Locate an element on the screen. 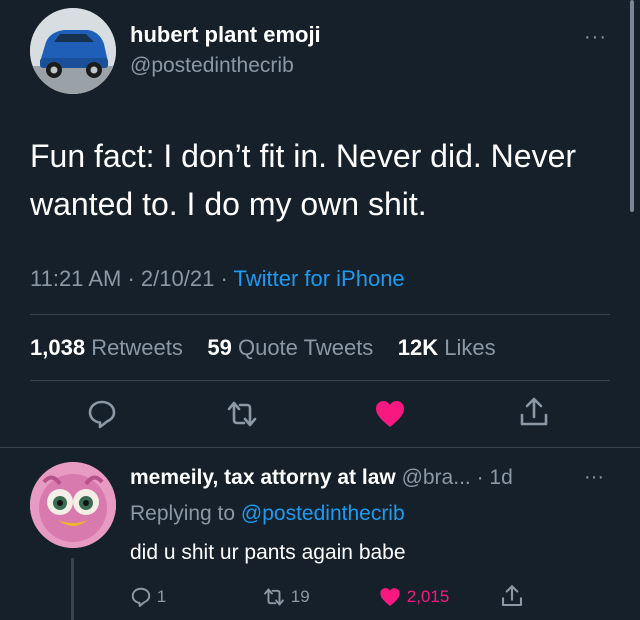 The height and width of the screenshot is (620, 640). scrollbar is located at coordinates (632, 106).